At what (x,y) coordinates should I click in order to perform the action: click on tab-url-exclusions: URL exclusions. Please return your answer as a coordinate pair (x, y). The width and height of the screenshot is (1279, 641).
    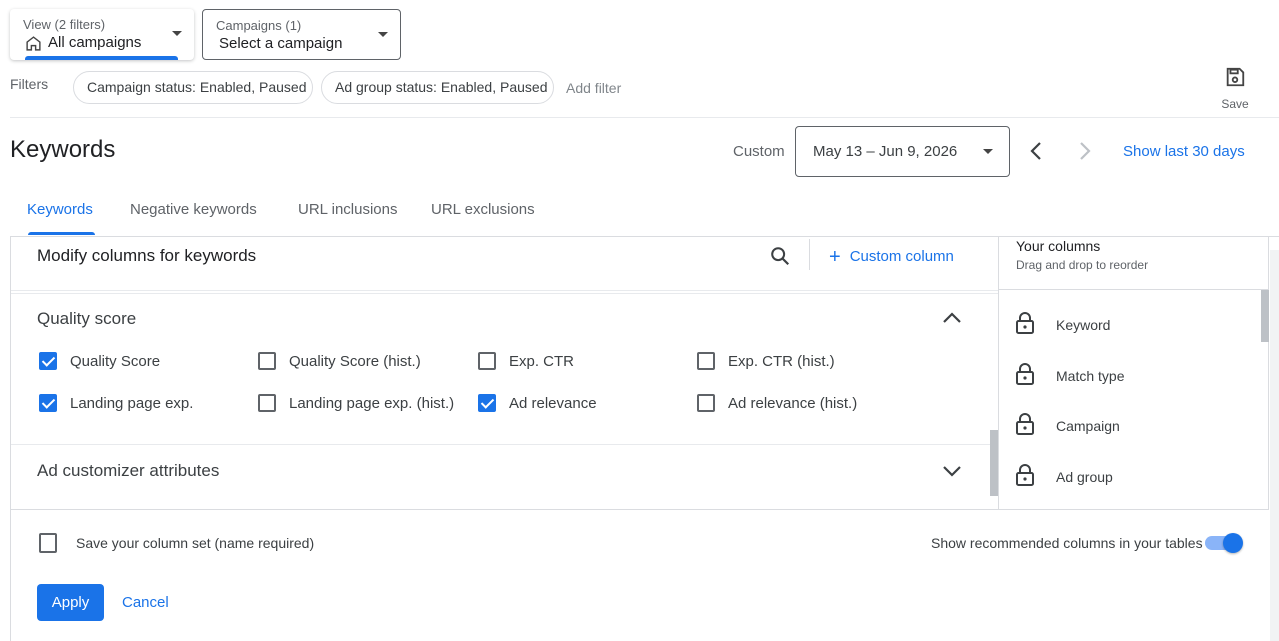
    Looking at the image, I should click on (483, 209).